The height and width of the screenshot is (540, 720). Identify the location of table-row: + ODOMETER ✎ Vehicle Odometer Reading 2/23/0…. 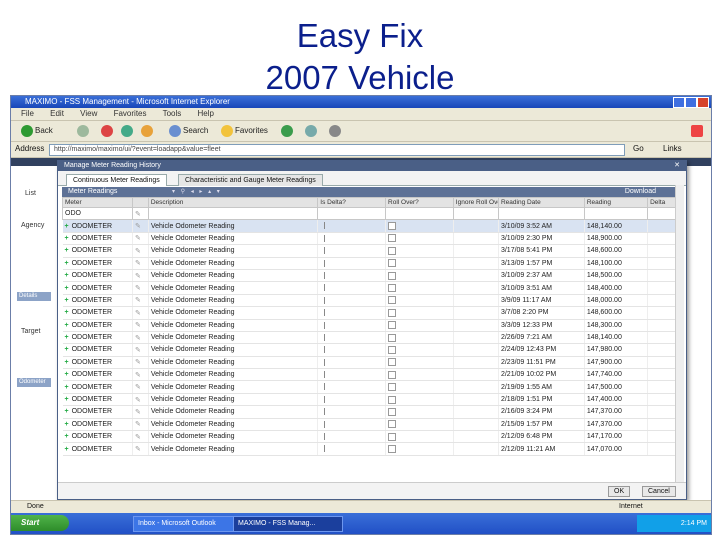
(372, 363).